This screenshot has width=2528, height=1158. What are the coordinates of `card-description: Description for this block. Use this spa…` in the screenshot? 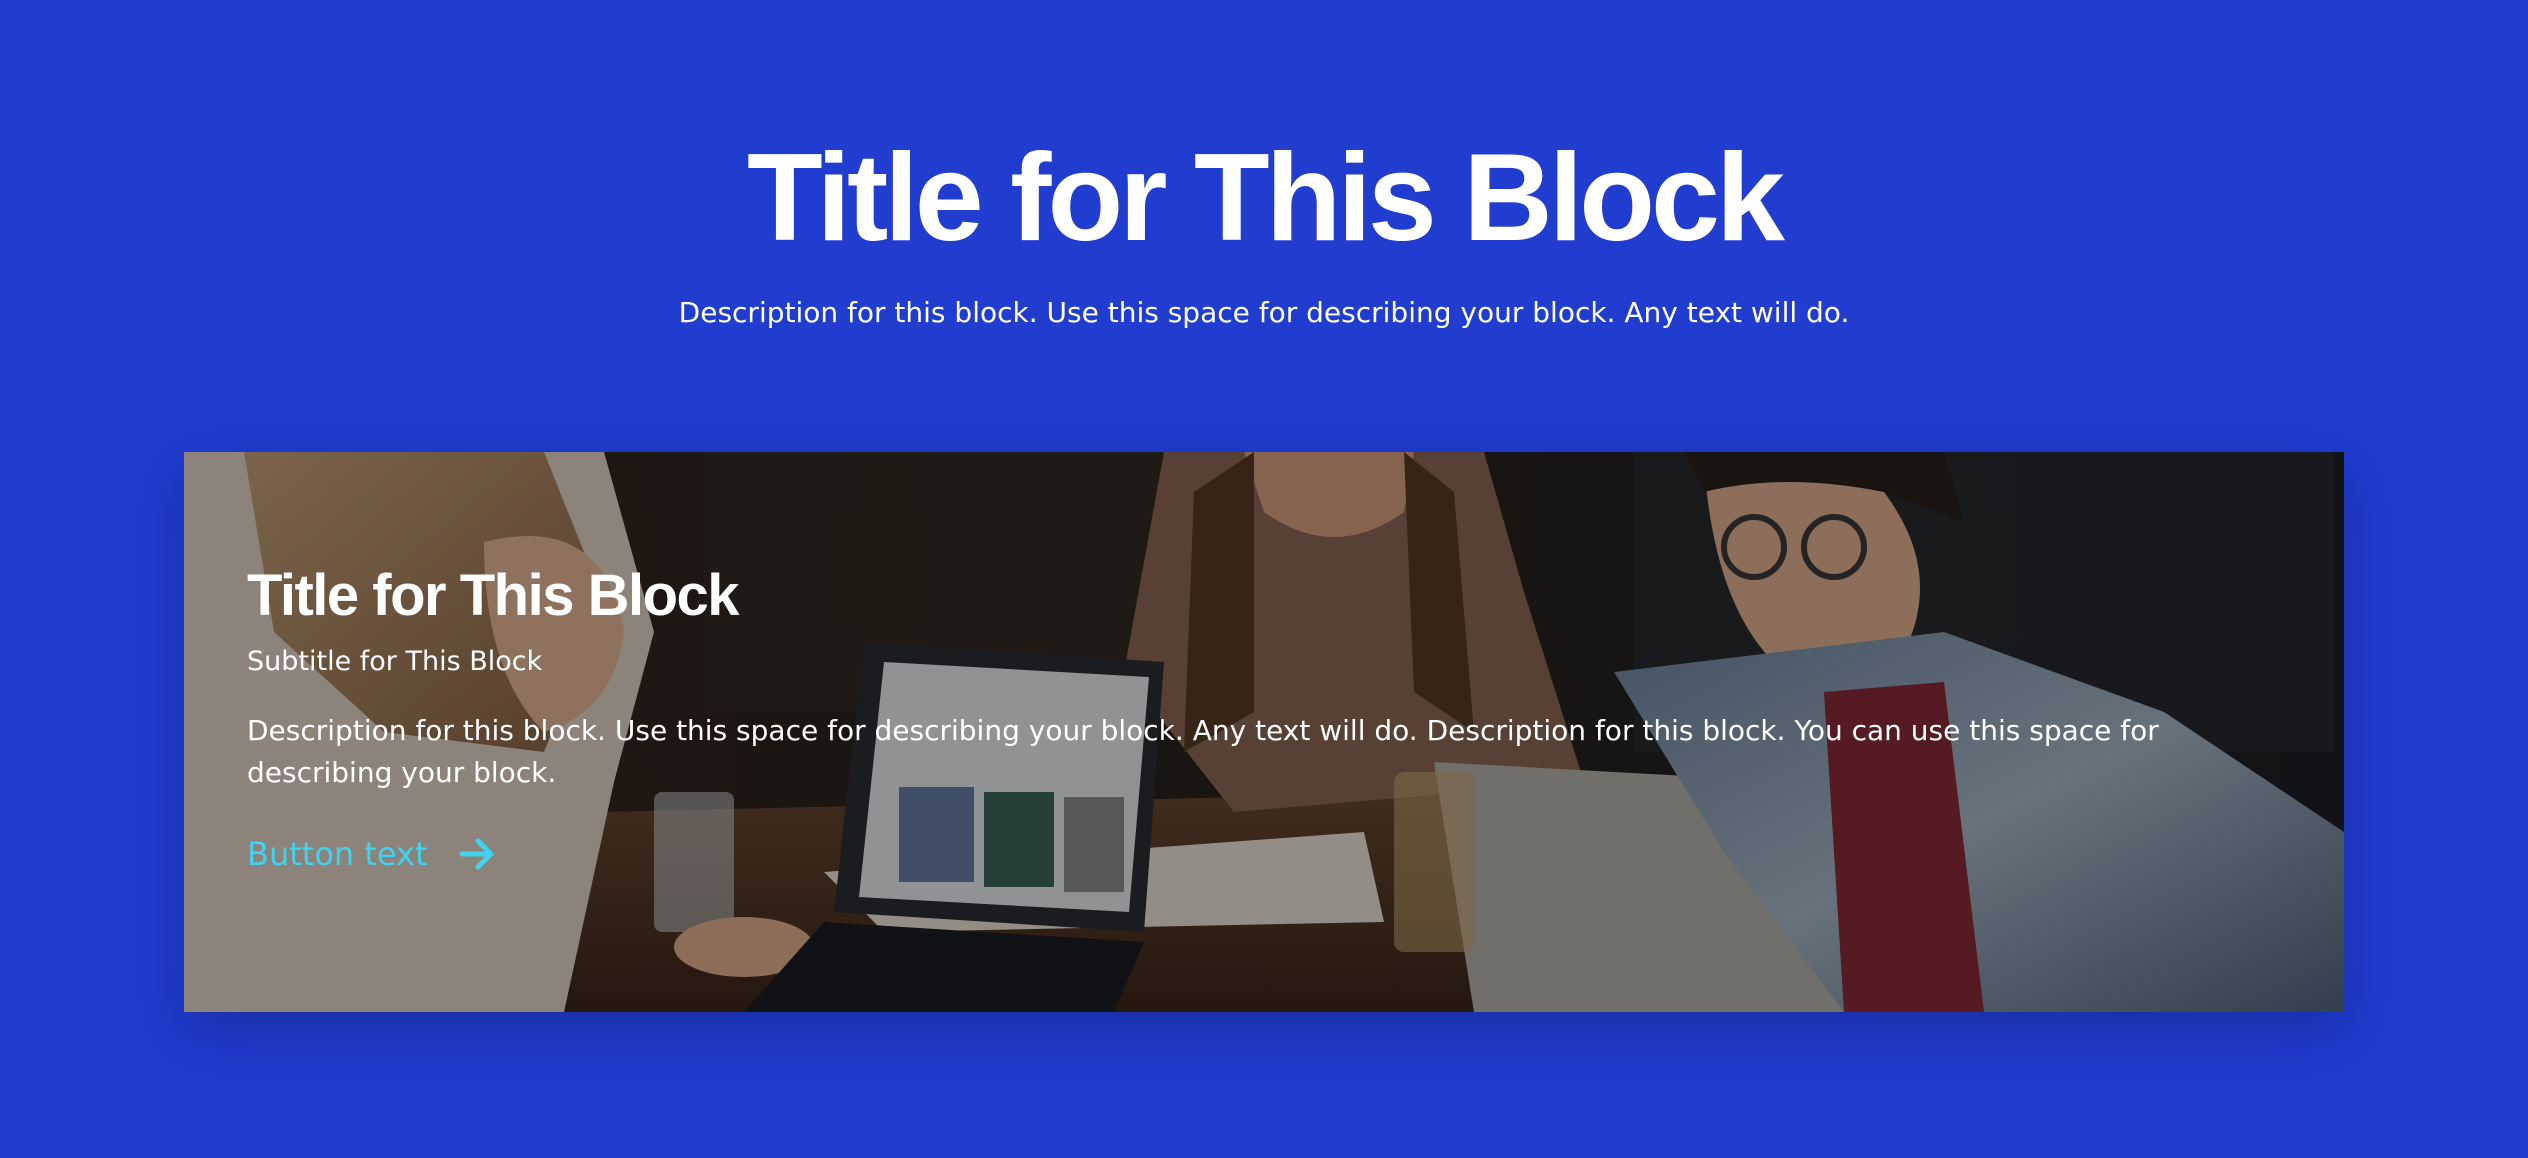 It's located at (1203, 751).